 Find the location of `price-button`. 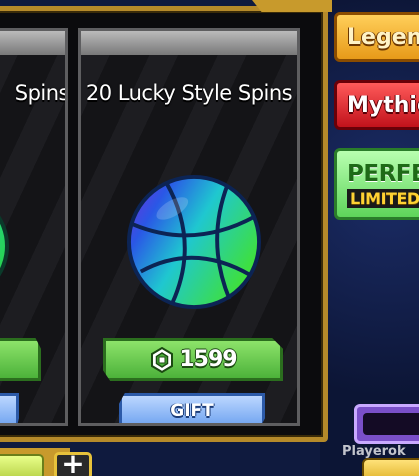

price-button is located at coordinates (20, 359).